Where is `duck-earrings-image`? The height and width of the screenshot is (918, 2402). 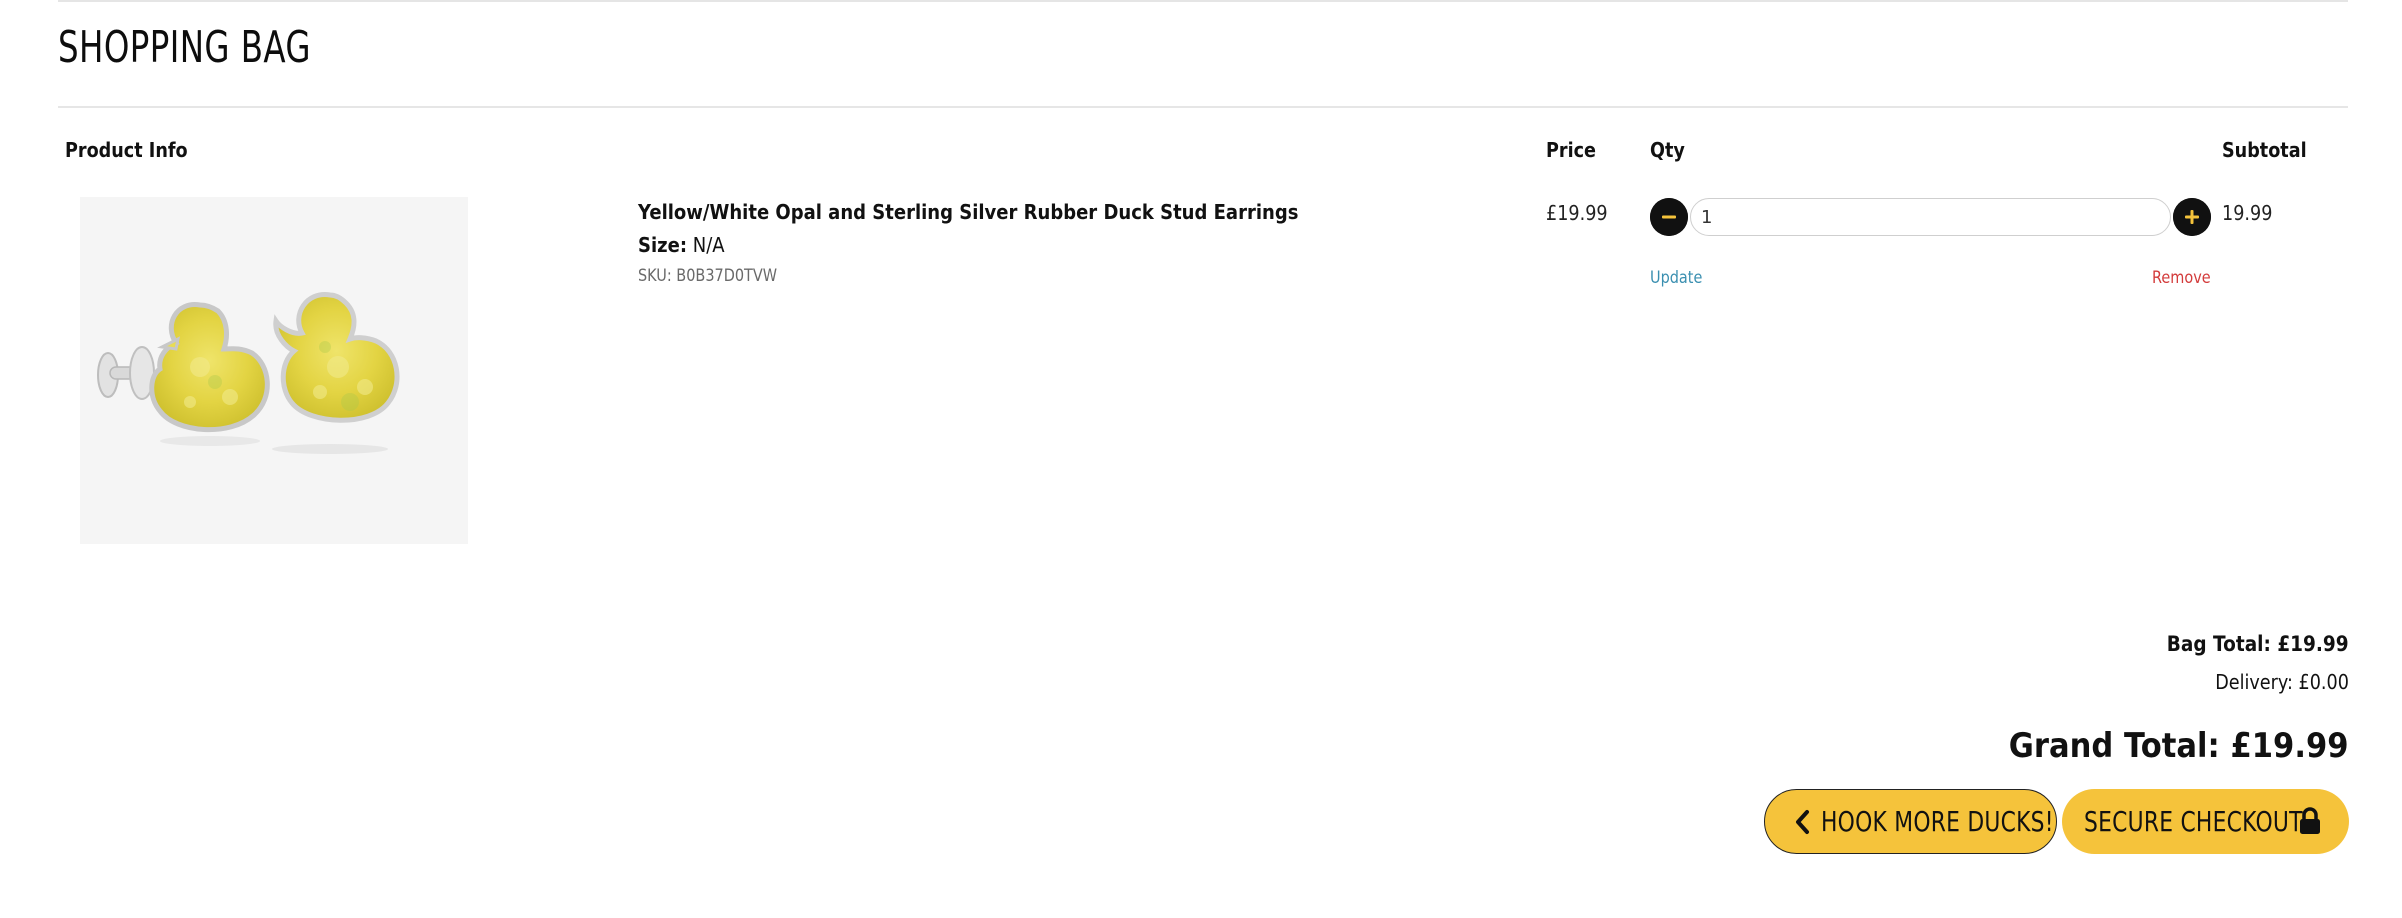 duck-earrings-image is located at coordinates (274, 370).